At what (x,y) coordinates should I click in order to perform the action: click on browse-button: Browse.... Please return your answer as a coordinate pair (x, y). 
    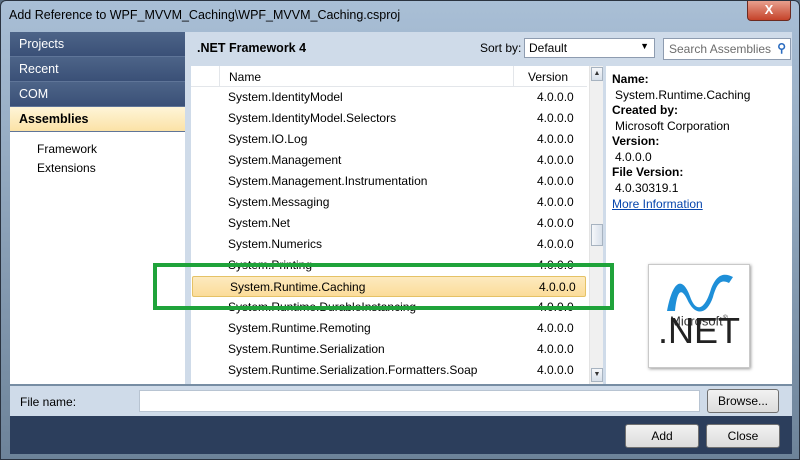
    Looking at the image, I should click on (743, 401).